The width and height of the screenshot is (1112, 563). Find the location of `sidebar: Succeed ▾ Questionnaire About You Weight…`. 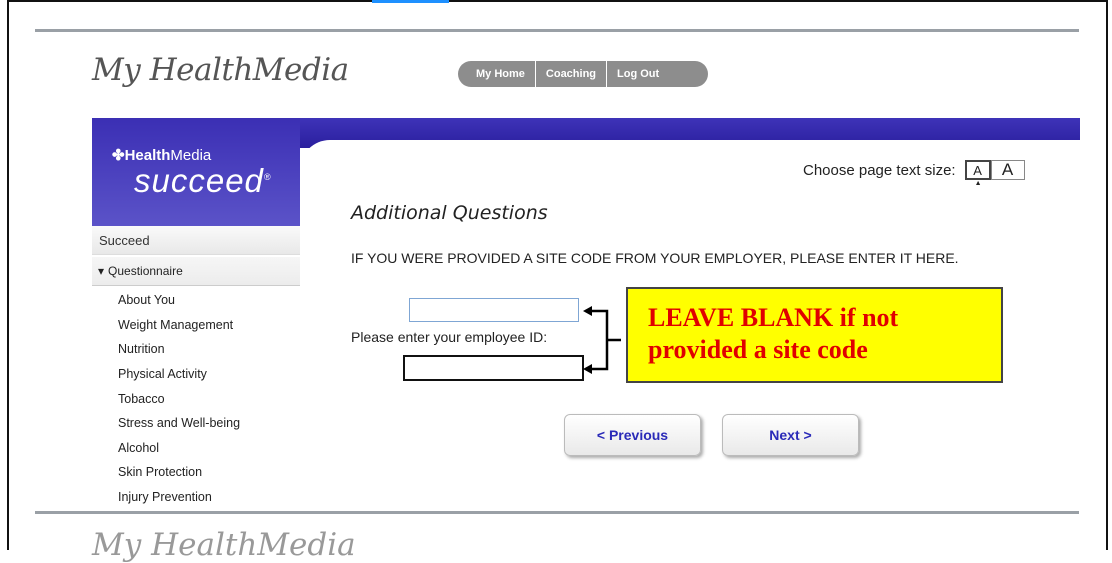

sidebar: Succeed ▾ Questionnaire About You Weight… is located at coordinates (196, 367).